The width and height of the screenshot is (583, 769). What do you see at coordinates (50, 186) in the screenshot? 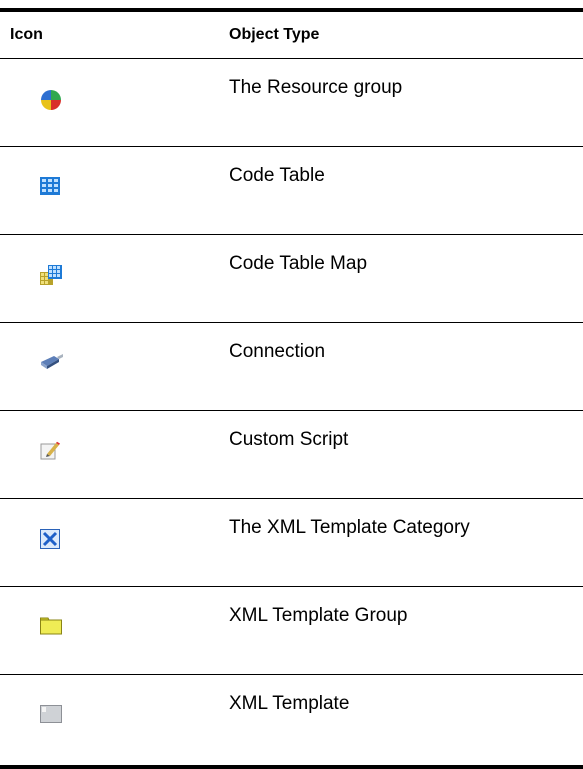
I see `code-table-icon` at bounding box center [50, 186].